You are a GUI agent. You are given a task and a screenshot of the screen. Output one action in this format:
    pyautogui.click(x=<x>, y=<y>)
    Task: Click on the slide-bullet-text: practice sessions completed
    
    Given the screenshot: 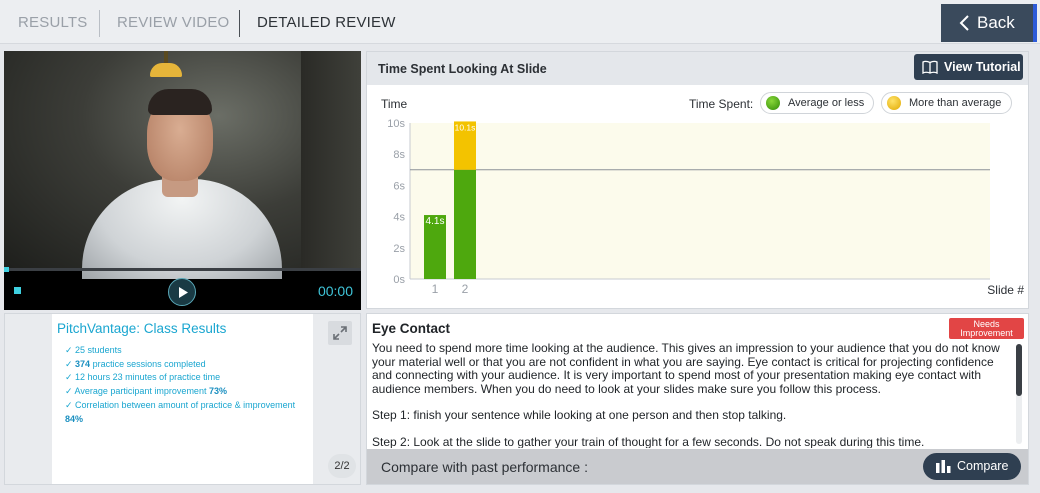 What is the action you would take?
    pyautogui.click(x=148, y=363)
    